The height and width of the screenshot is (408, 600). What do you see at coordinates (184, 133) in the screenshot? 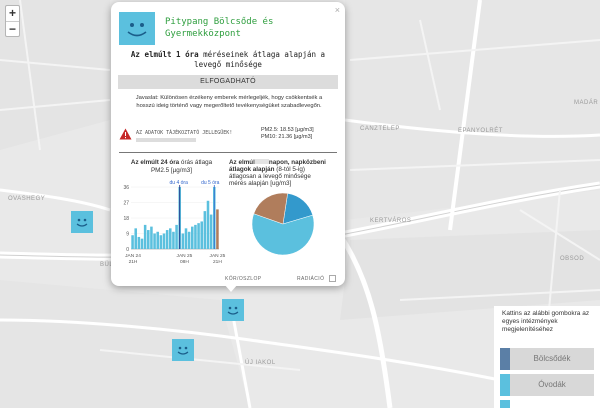
I see `warning-text: AZ ADATOK TÁJÉKOZTATÓ JELLEGŰEK!` at bounding box center [184, 133].